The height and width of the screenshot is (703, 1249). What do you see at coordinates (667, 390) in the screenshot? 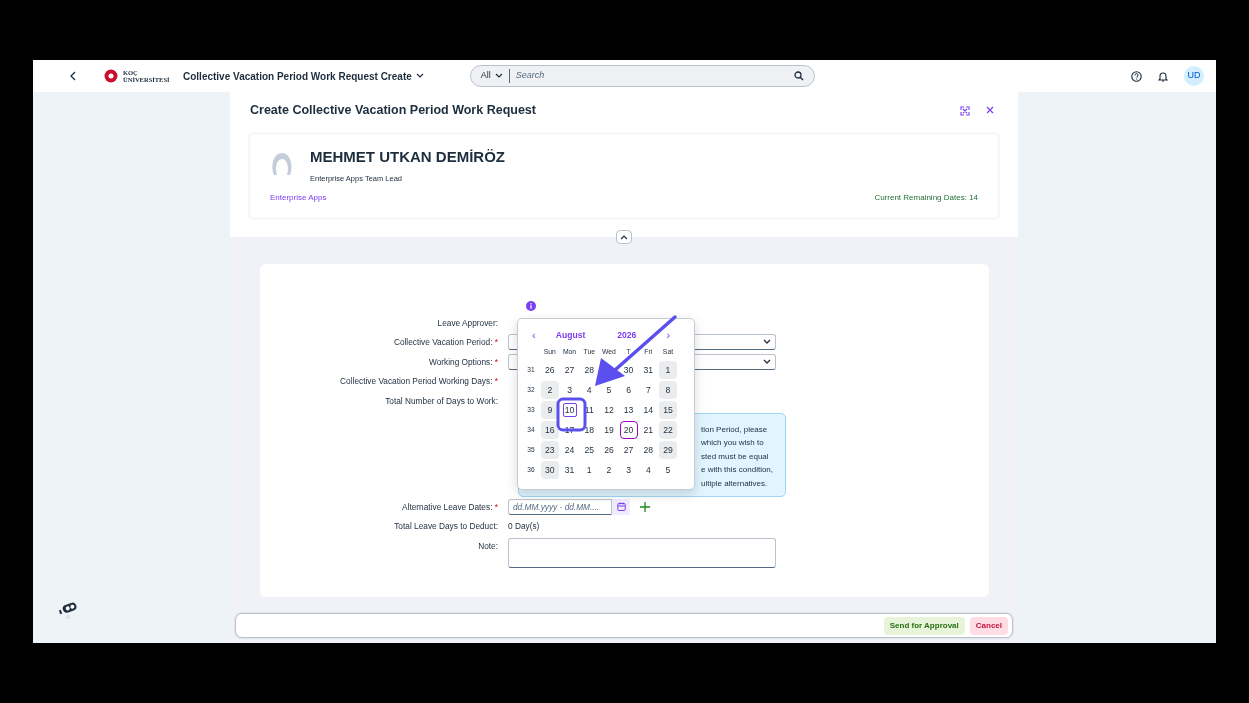
I see `calendar-day: 8` at bounding box center [667, 390].